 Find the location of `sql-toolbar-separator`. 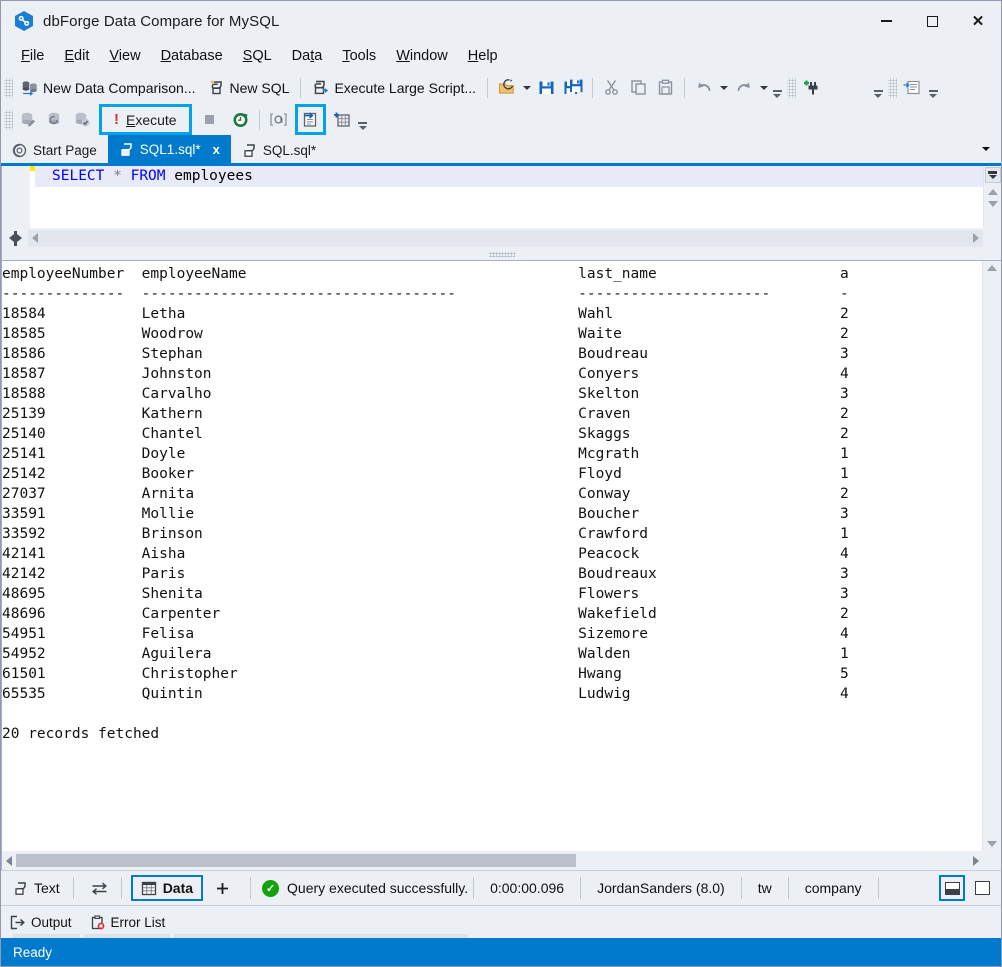

sql-toolbar-separator is located at coordinates (259, 119).